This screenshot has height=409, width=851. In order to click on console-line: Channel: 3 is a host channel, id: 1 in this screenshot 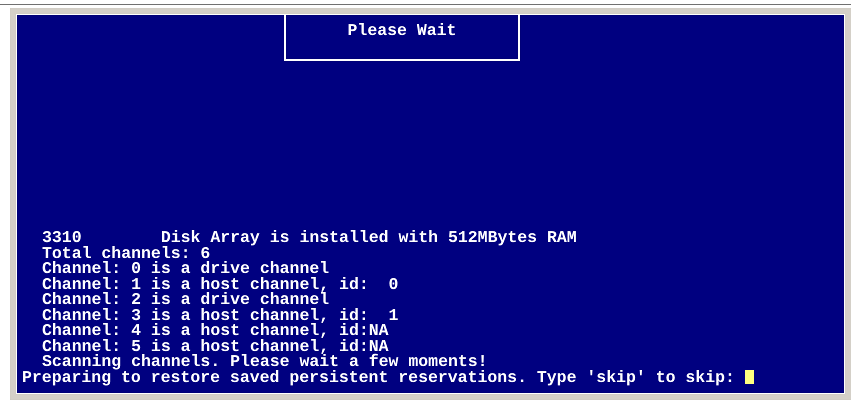, I will do `click(220, 315)`.